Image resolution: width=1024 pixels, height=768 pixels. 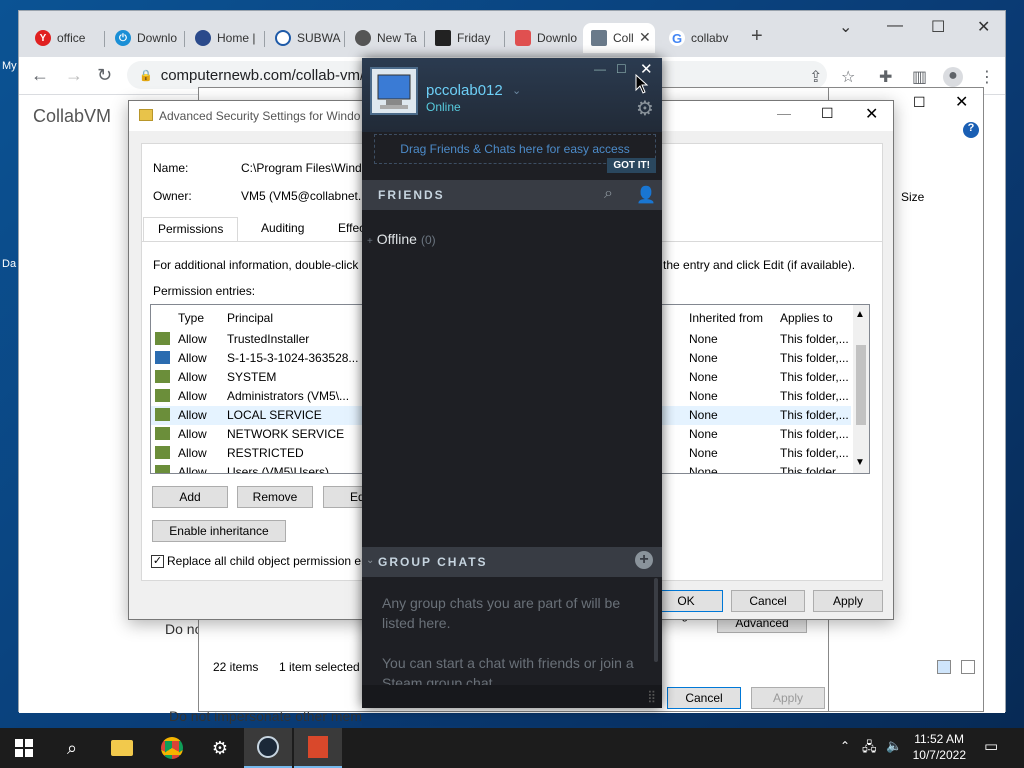 What do you see at coordinates (968, 667) in the screenshot?
I see `large-icons-view-icon` at bounding box center [968, 667].